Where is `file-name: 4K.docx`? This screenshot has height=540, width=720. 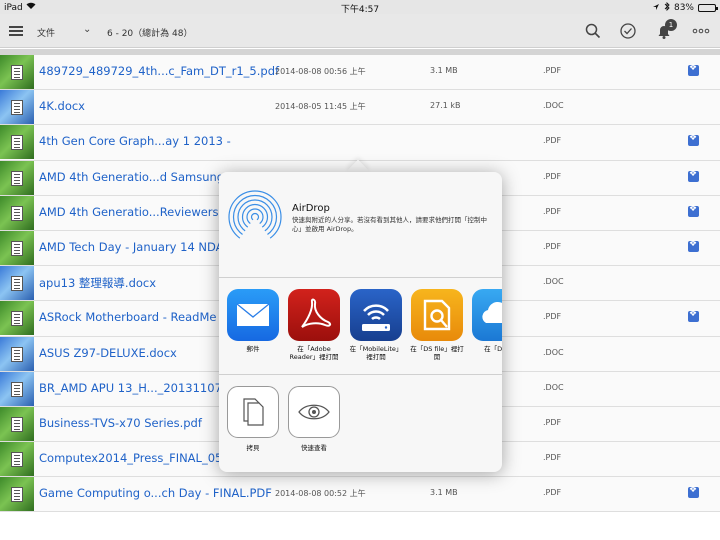
file-name: 4K.docx is located at coordinates (62, 106).